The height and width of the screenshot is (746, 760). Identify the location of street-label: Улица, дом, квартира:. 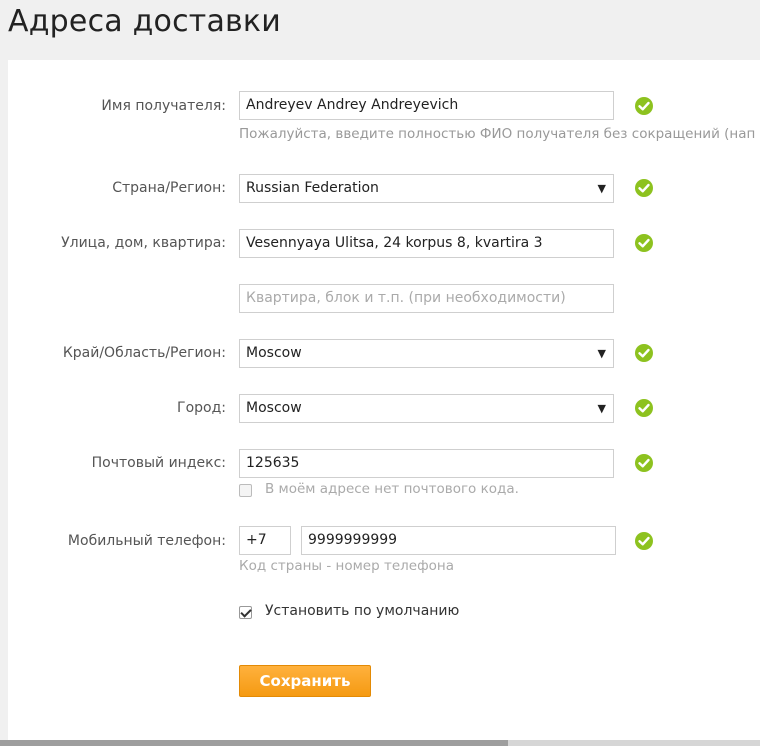
(143, 243).